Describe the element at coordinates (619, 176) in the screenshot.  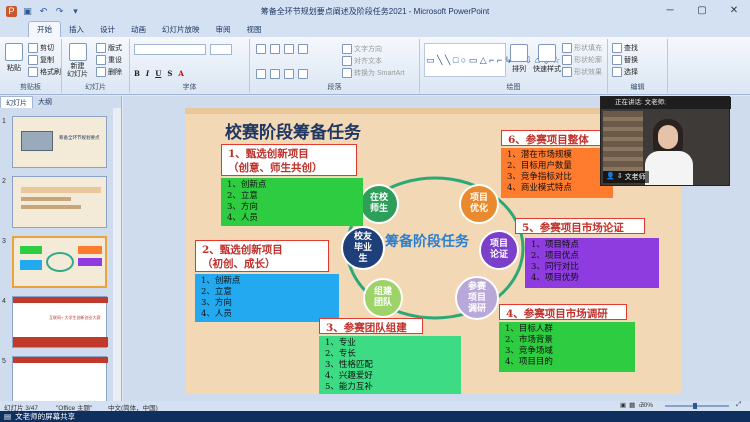
I see `mic-icon: ⇩` at that location.